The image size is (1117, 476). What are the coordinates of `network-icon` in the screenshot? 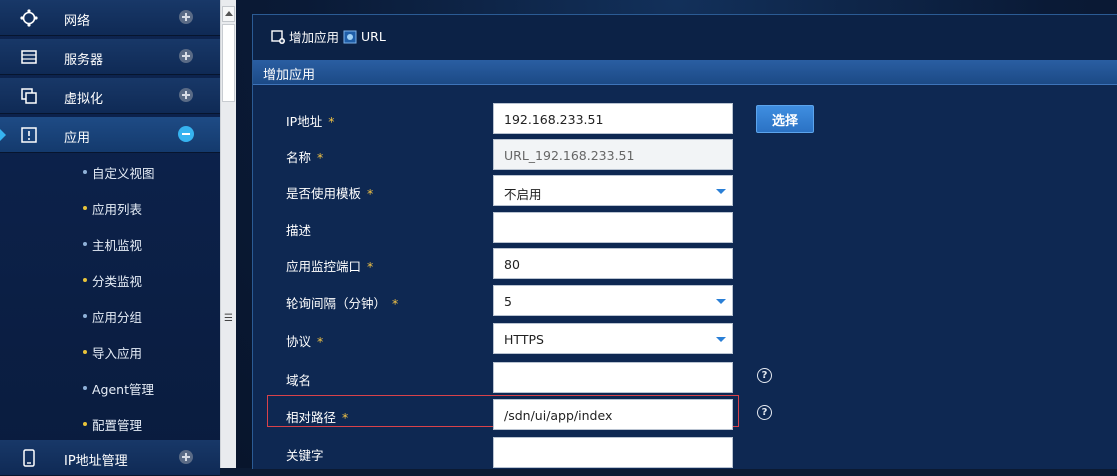 It's located at (29, 18).